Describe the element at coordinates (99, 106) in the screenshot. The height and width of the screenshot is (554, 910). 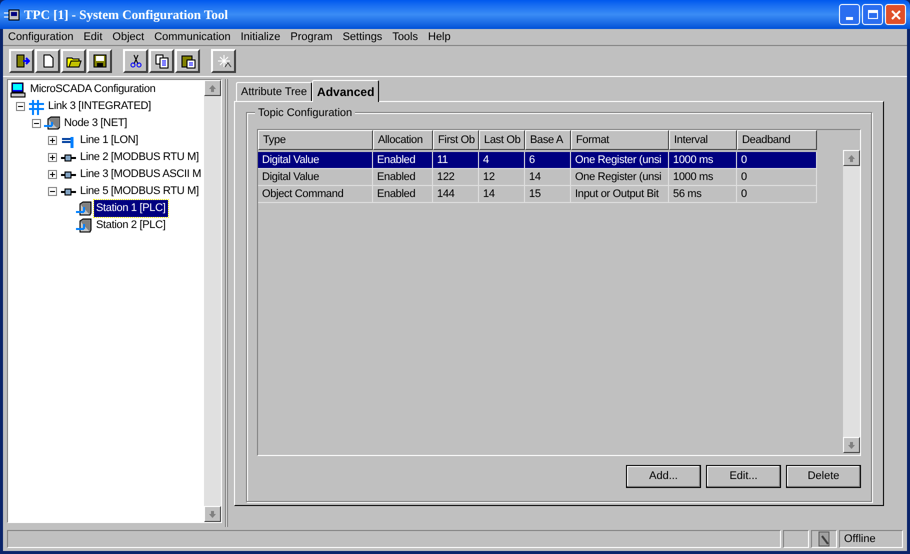
I see `tree-item: Link 3 [INTEGRATED]` at that location.